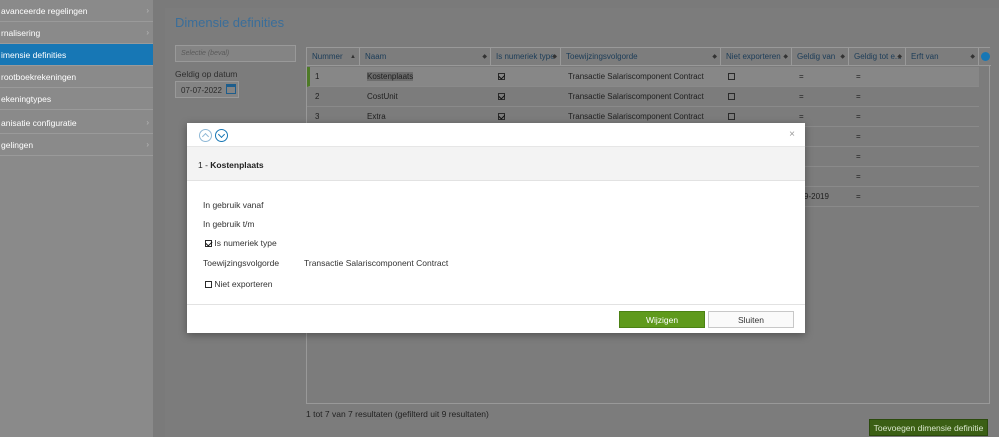  What do you see at coordinates (333, 57) in the screenshot?
I see `column-header-nummer: Nummer ▲` at bounding box center [333, 57].